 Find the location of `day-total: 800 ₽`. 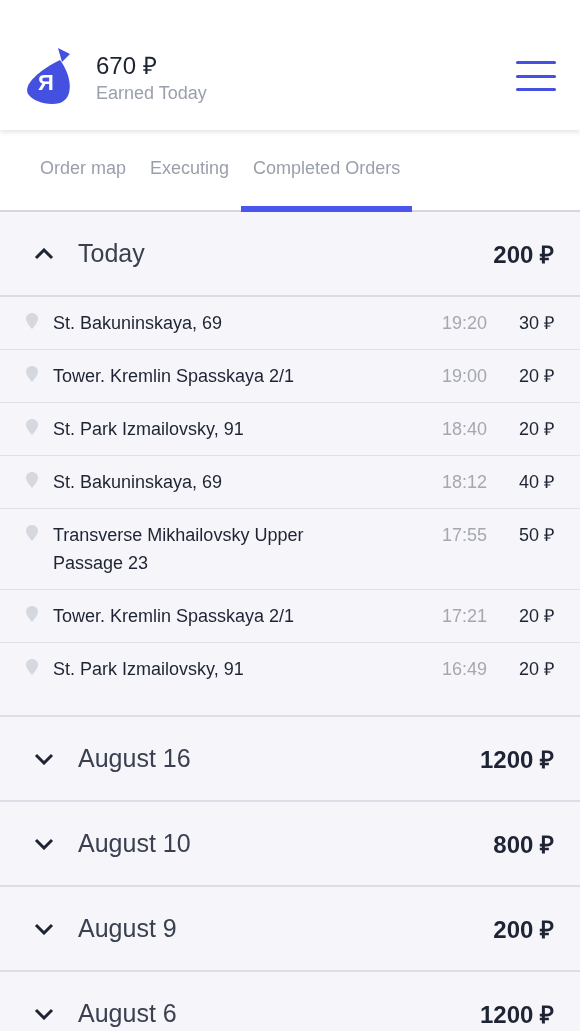

day-total: 800 ₽ is located at coordinates (523, 845).